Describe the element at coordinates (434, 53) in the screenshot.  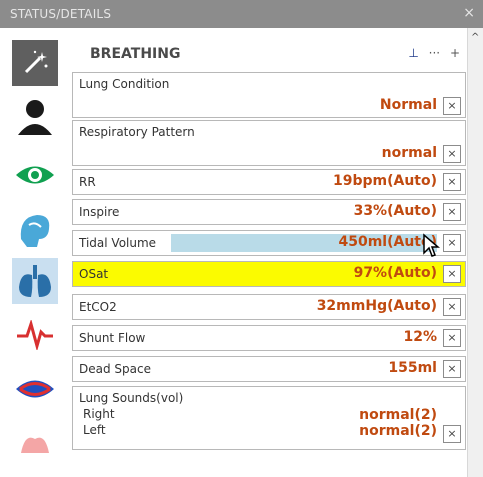
I see `more-icon: ···` at that location.